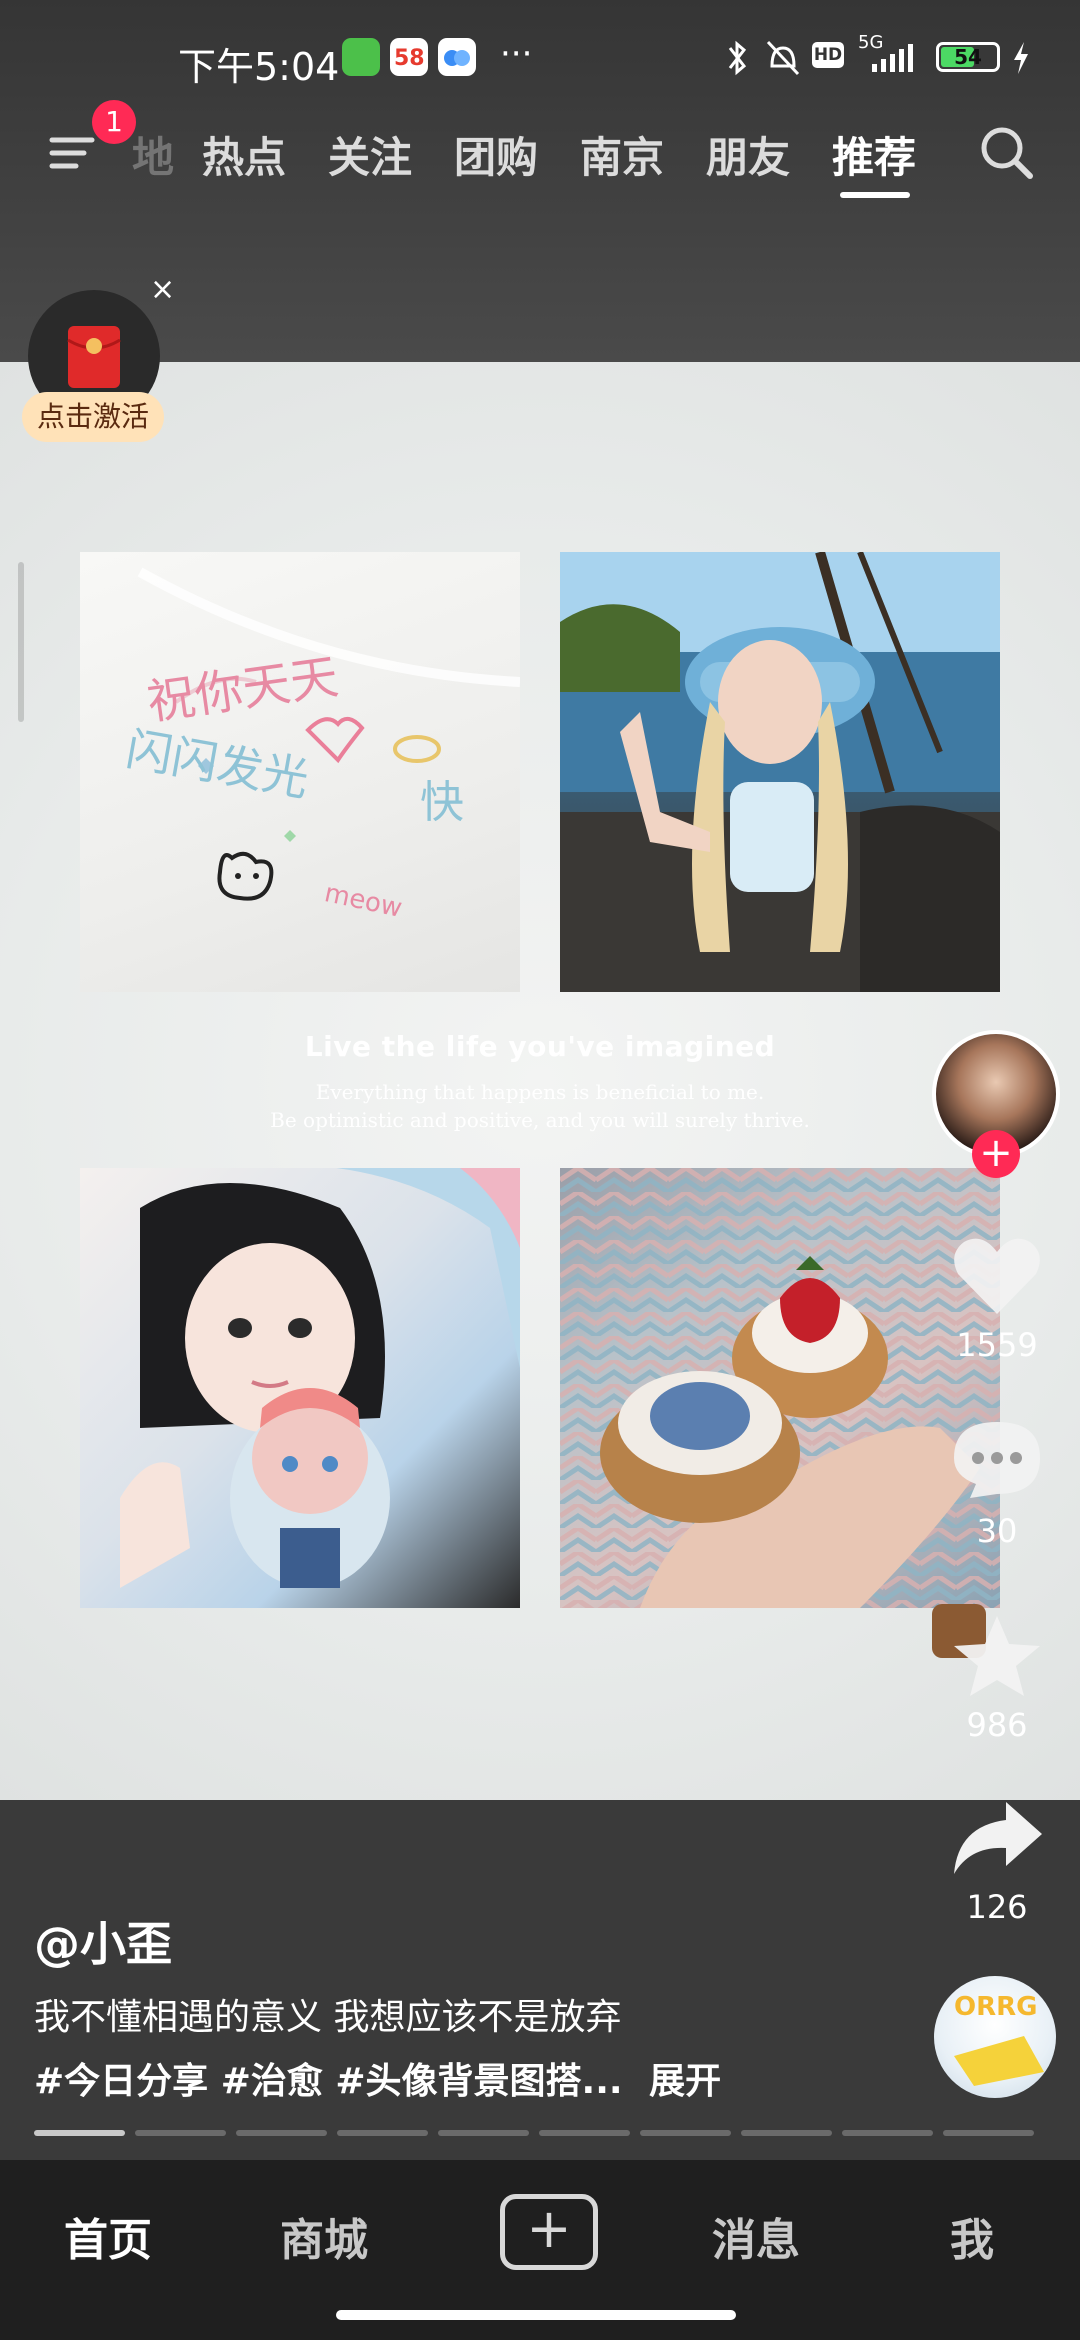  I want to click on scroll-indicator, so click(21, 642).